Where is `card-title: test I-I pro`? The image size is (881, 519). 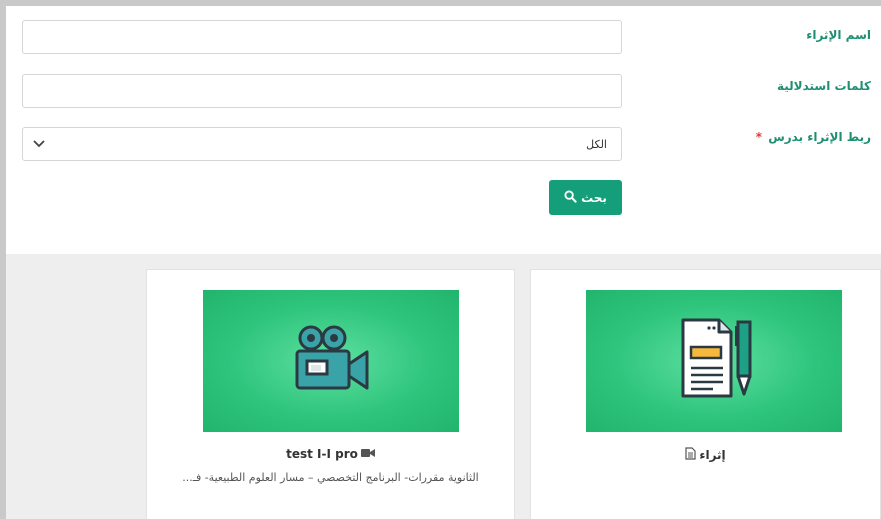 card-title: test I-I pro is located at coordinates (330, 454).